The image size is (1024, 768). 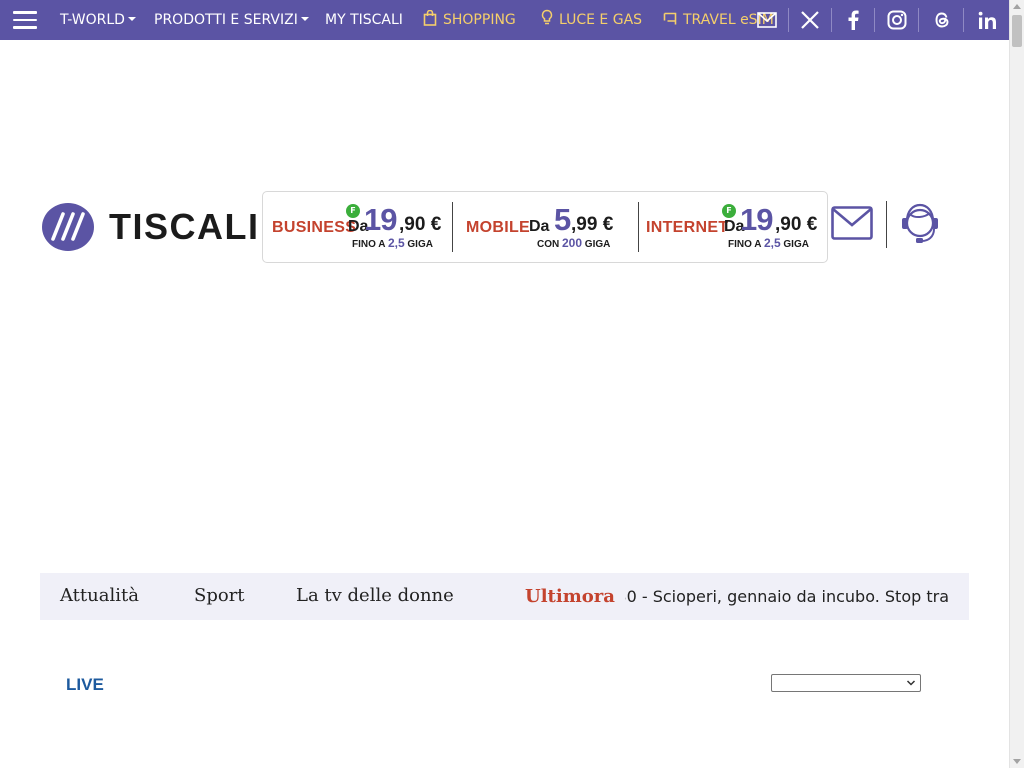 I want to click on shopping-bag-icon, so click(x=430, y=18).